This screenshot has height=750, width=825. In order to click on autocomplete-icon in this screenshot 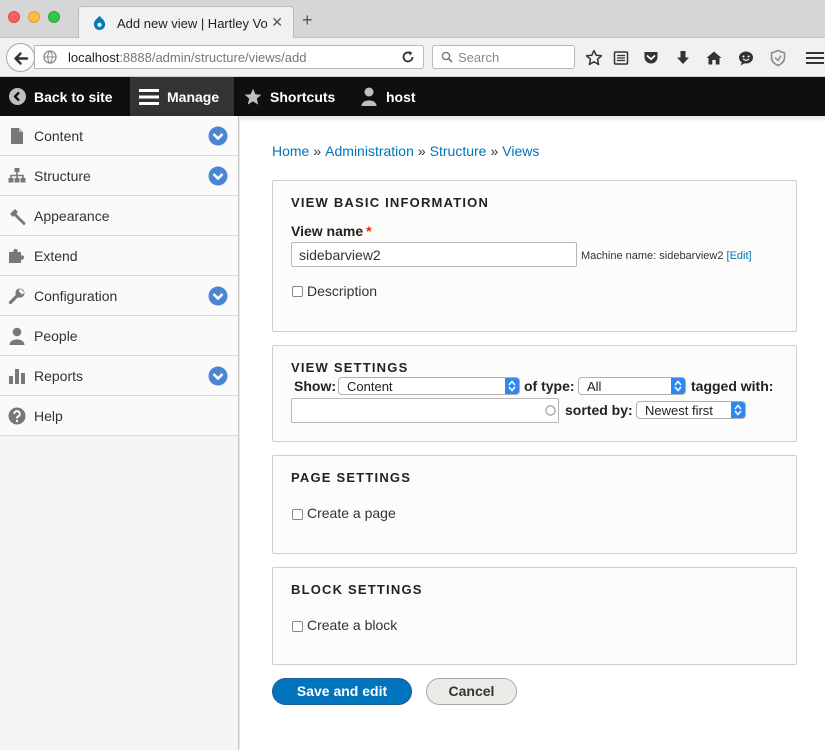, I will do `click(550, 410)`.